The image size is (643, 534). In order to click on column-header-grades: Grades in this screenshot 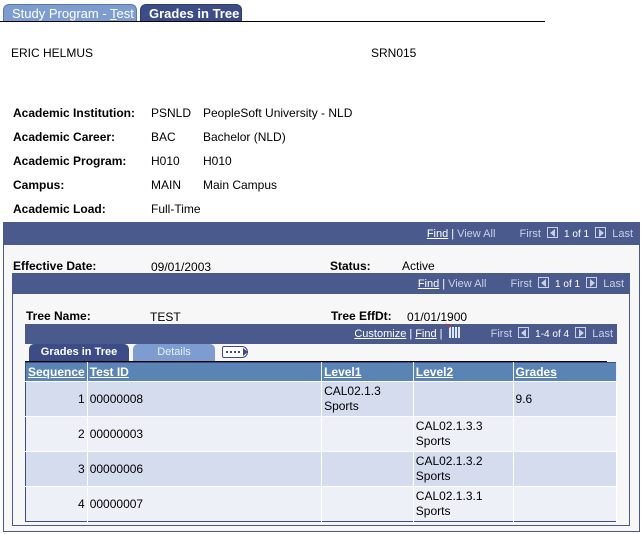, I will do `click(565, 372)`.